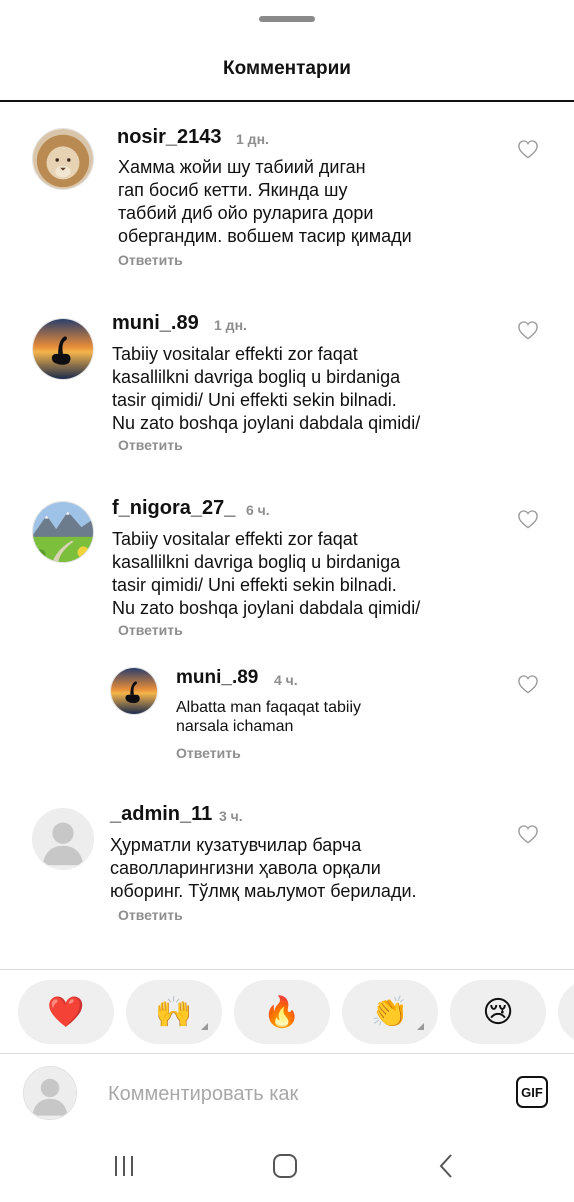 This screenshot has height=1202, width=574. I want to click on fire-icon: 🔥, so click(282, 1012).